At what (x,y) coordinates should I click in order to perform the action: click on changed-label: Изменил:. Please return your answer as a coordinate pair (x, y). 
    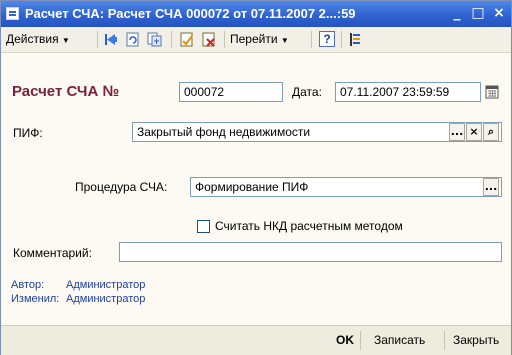
    Looking at the image, I should click on (35, 299).